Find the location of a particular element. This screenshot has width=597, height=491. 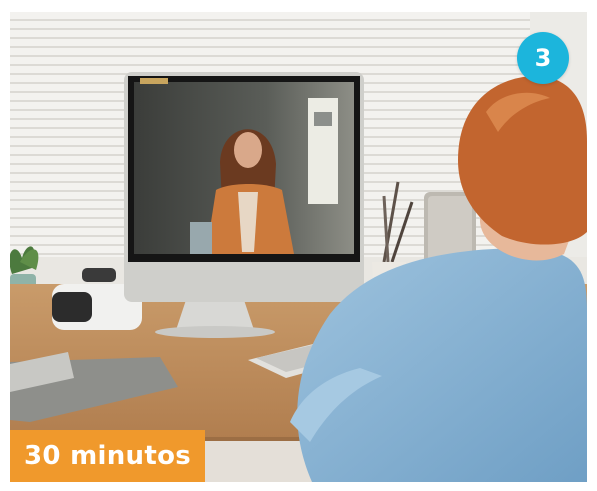

step-number-badge: 3 is located at coordinates (543, 58).